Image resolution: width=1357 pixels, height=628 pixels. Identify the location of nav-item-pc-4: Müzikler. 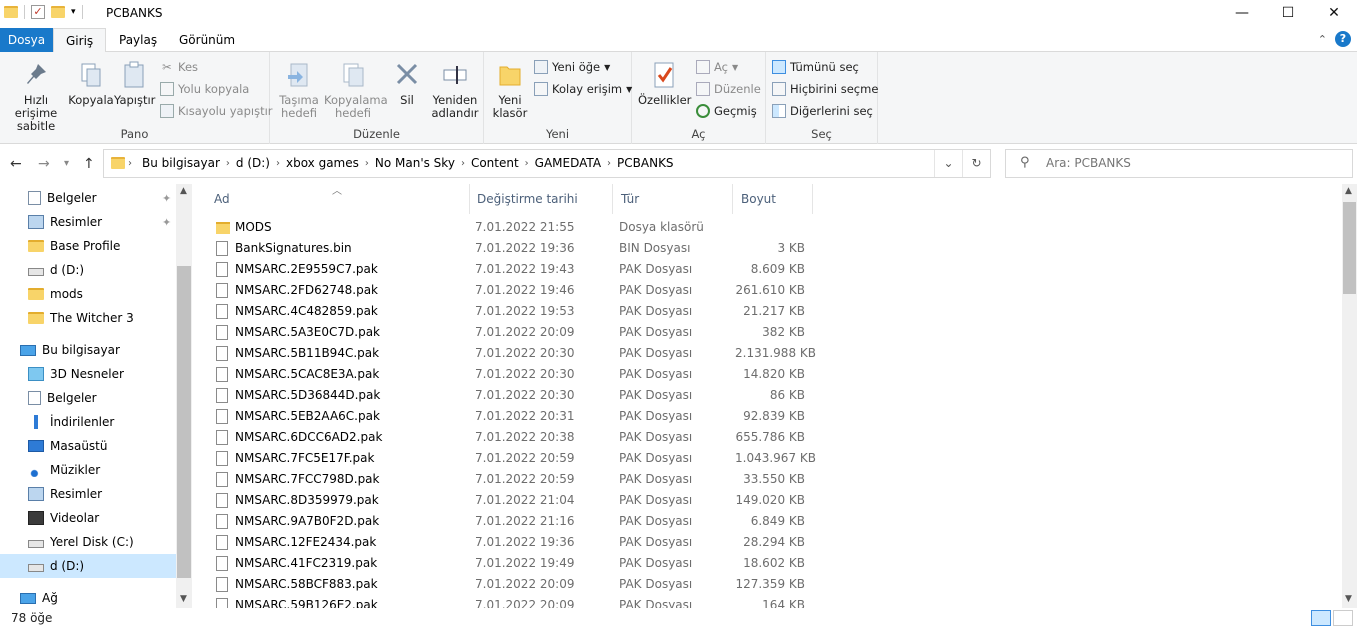
(88, 470).